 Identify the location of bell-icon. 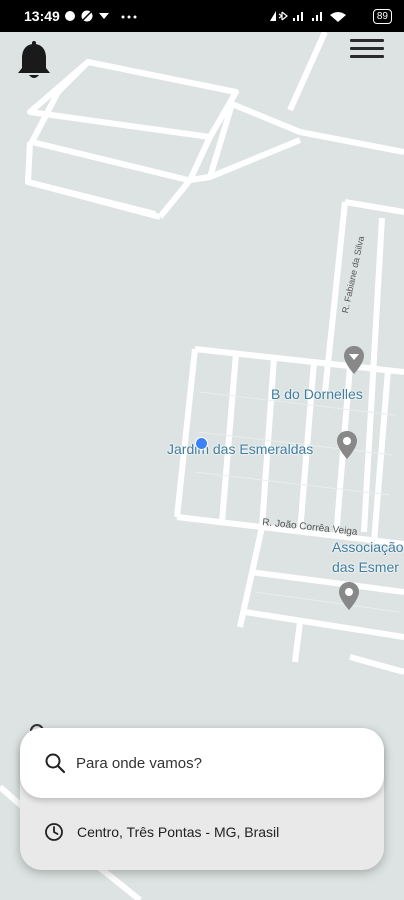
(34, 59).